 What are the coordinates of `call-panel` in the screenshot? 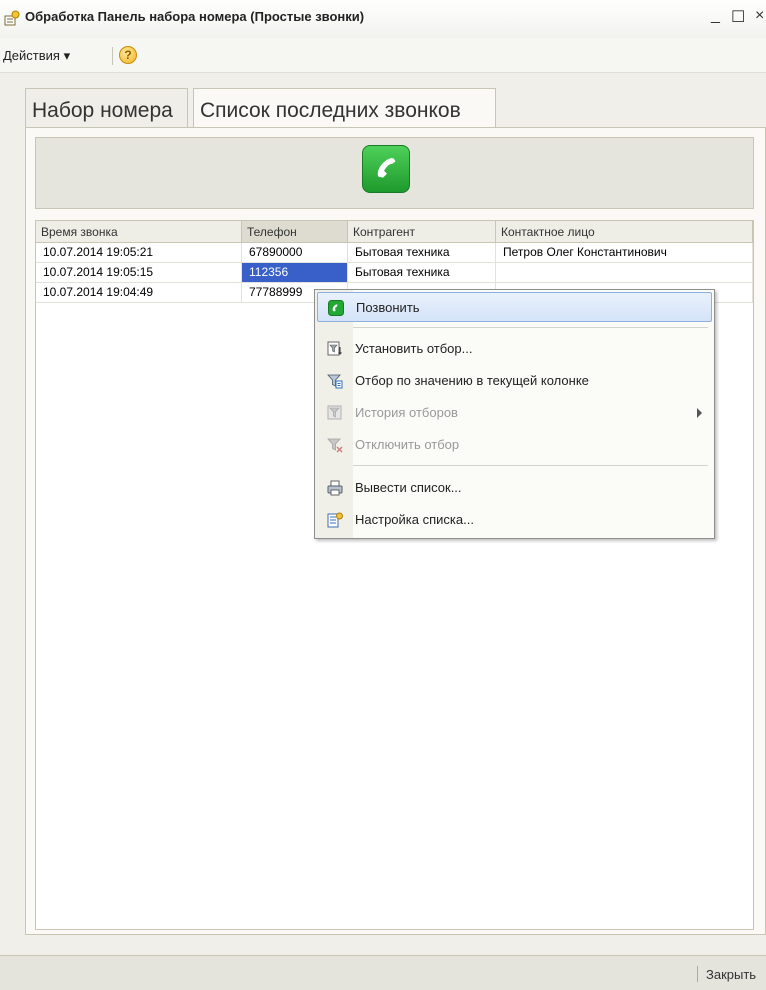 It's located at (394, 173).